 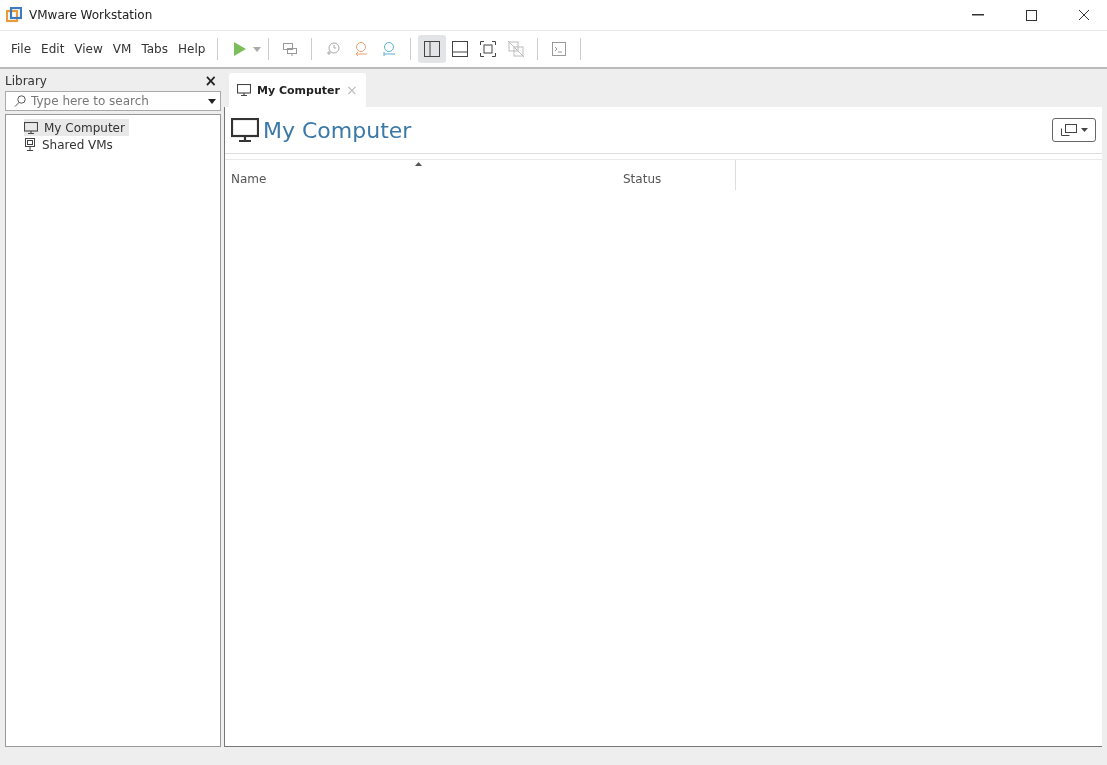 I want to click on windows-icon, so click(x=1069, y=130).